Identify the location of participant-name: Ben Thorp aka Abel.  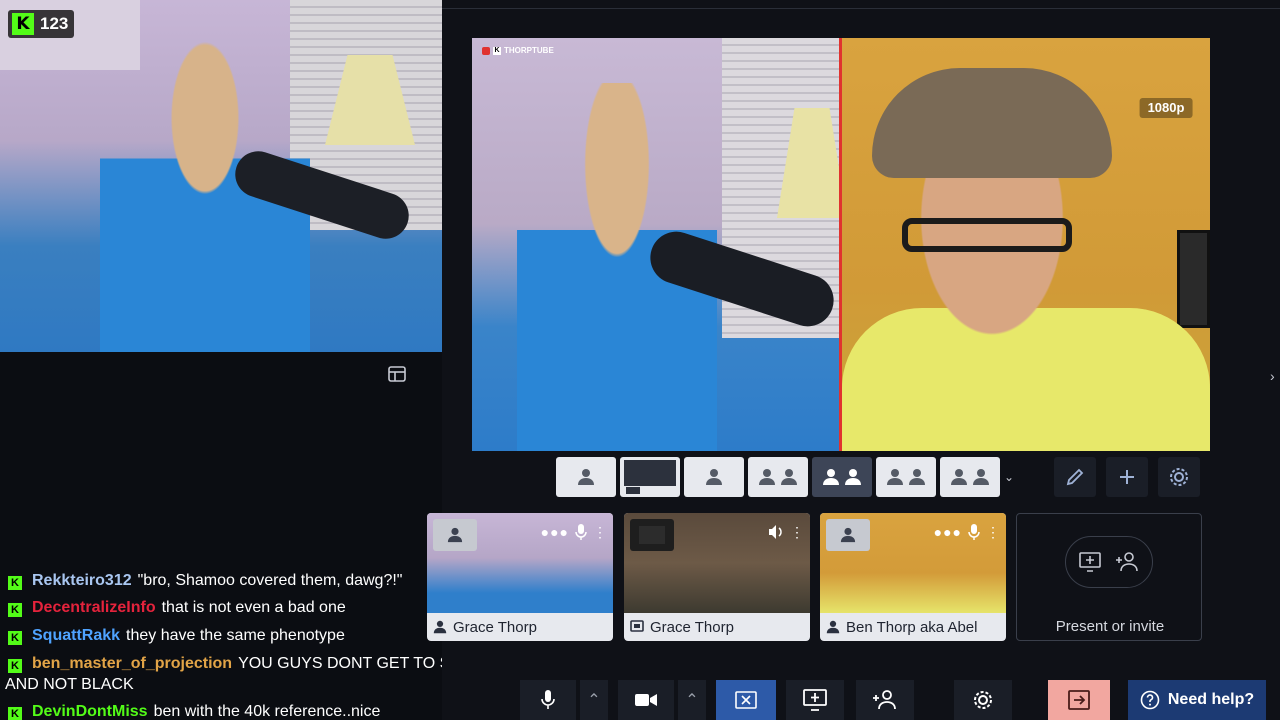
(912, 627).